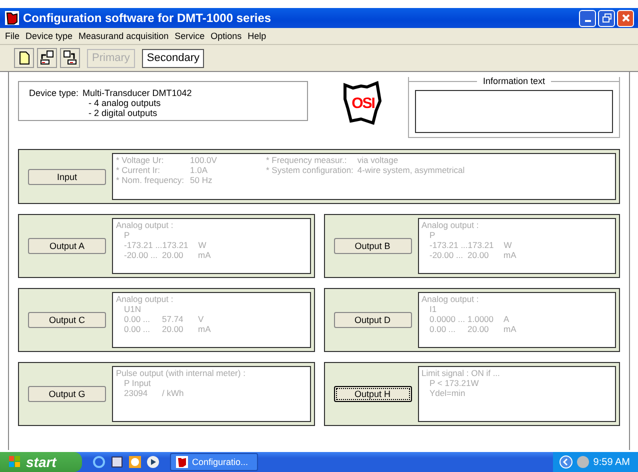 The width and height of the screenshot is (638, 472). I want to click on field-label: * Current Ir:, so click(138, 170).